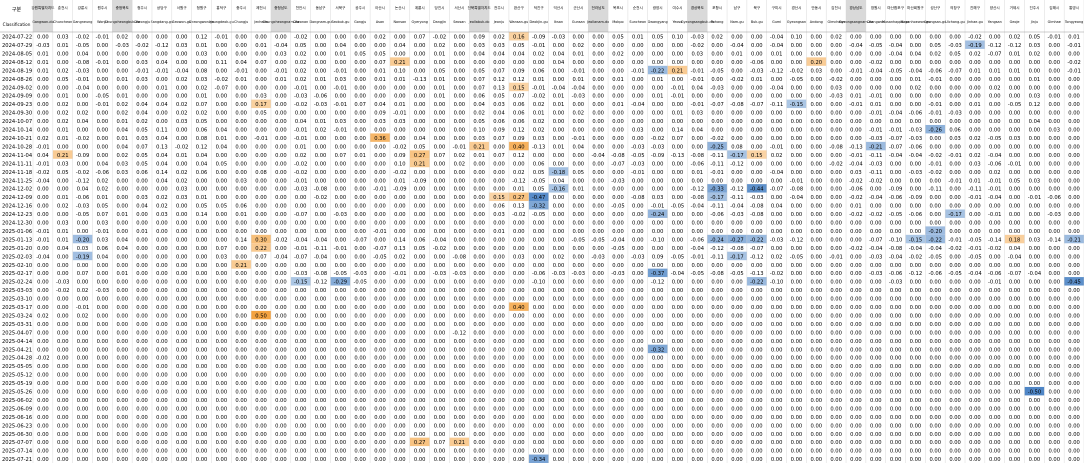  Describe the element at coordinates (360, 7) in the screenshot. I see `column-header-ko: 공주시` at that location.